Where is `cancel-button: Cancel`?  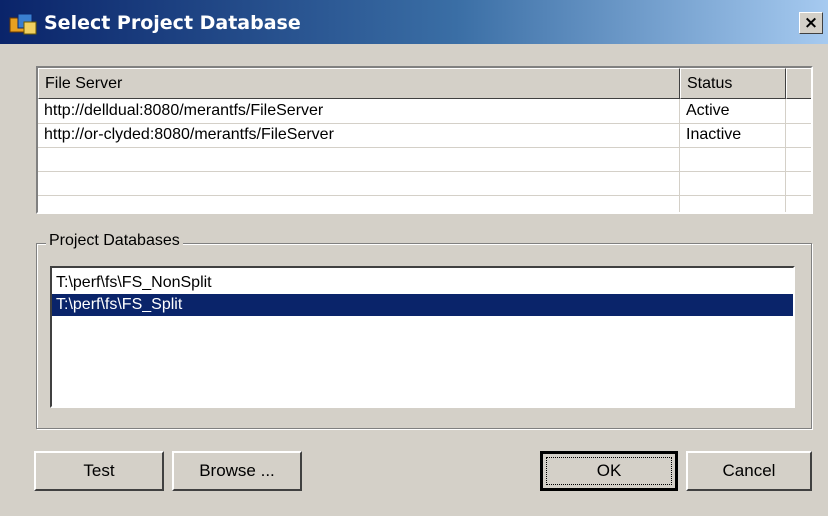 cancel-button: Cancel is located at coordinates (749, 471).